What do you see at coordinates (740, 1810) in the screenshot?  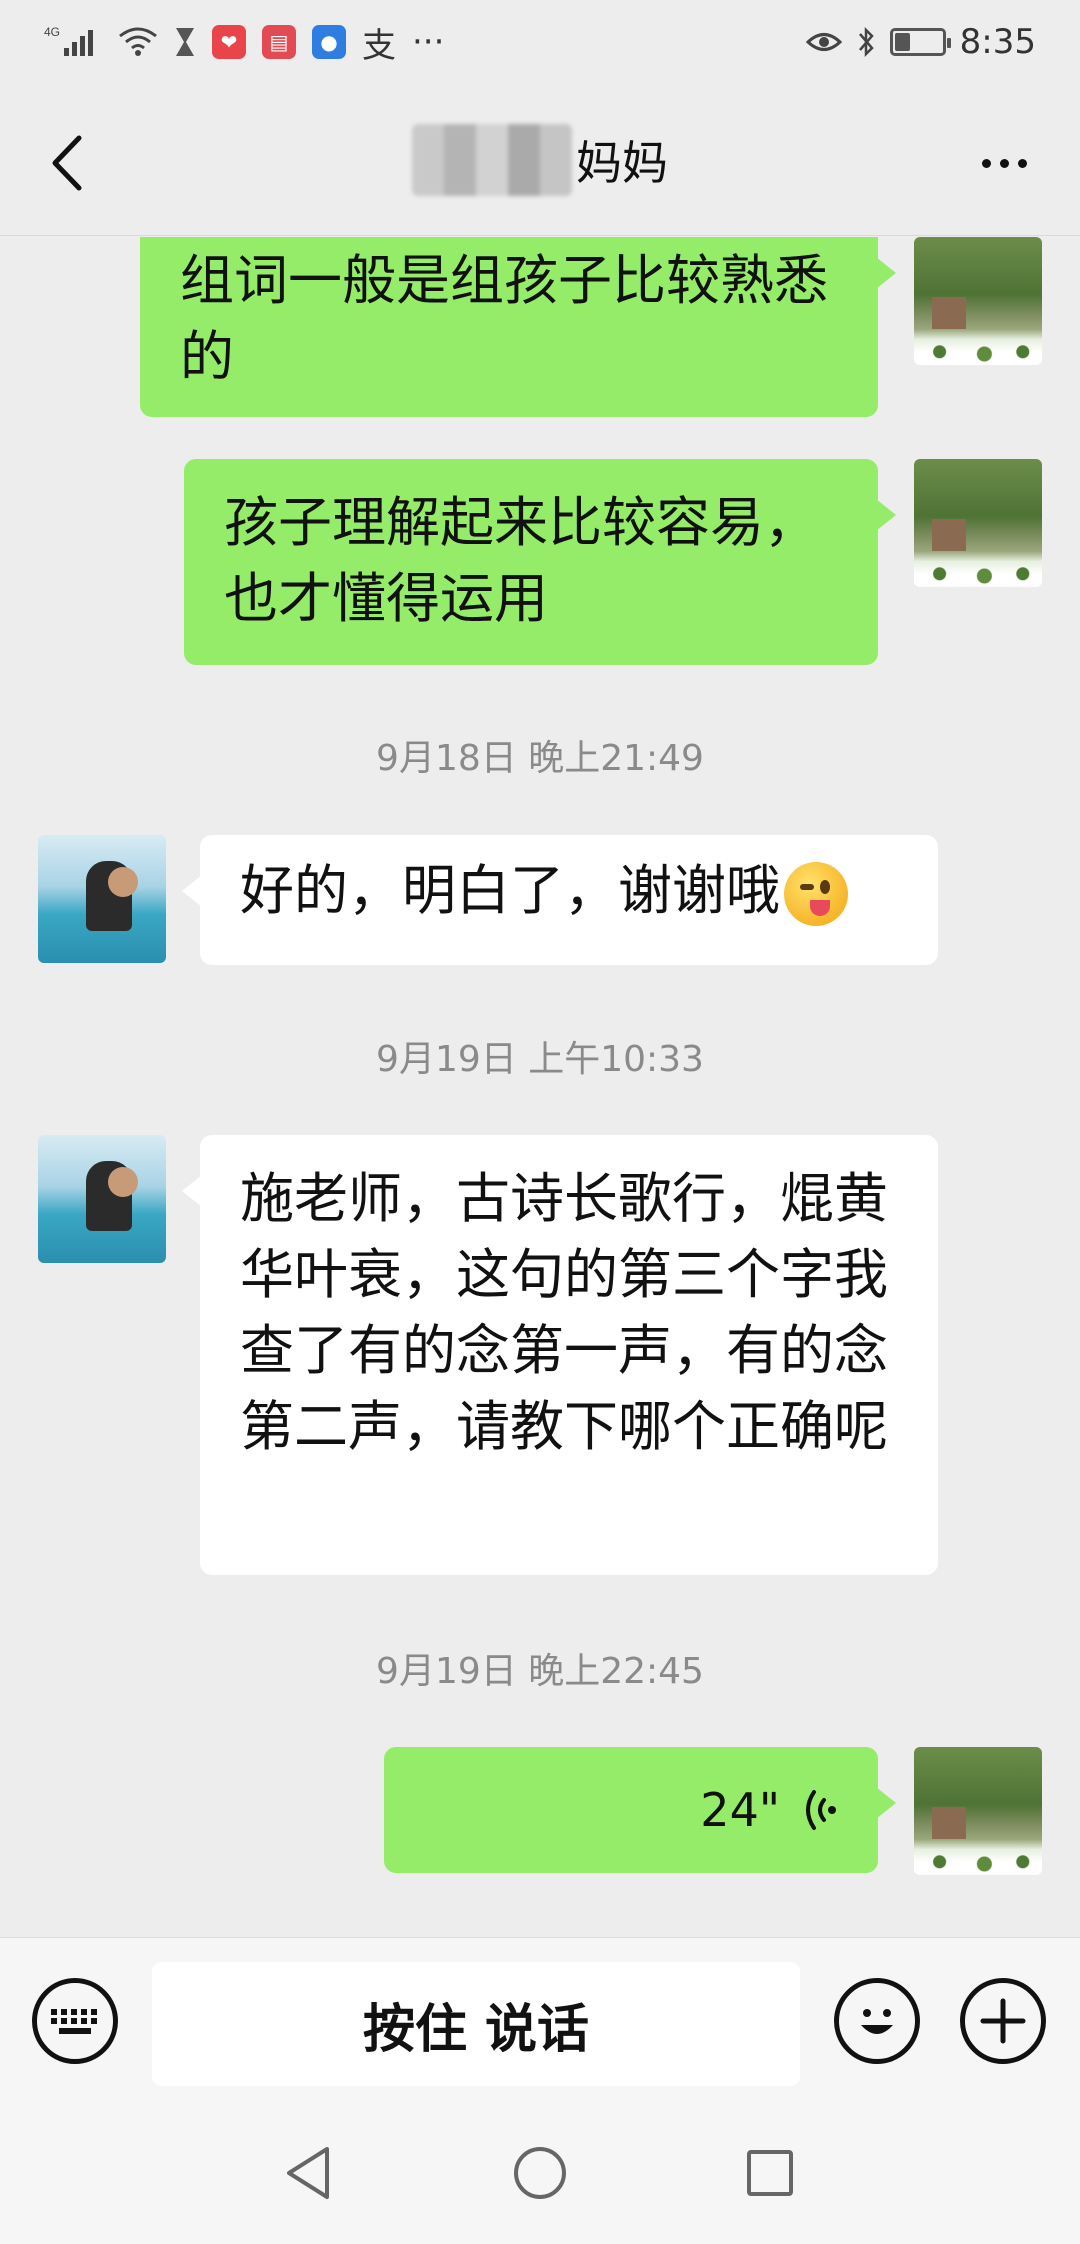 I see `voice-duration: 24"` at bounding box center [740, 1810].